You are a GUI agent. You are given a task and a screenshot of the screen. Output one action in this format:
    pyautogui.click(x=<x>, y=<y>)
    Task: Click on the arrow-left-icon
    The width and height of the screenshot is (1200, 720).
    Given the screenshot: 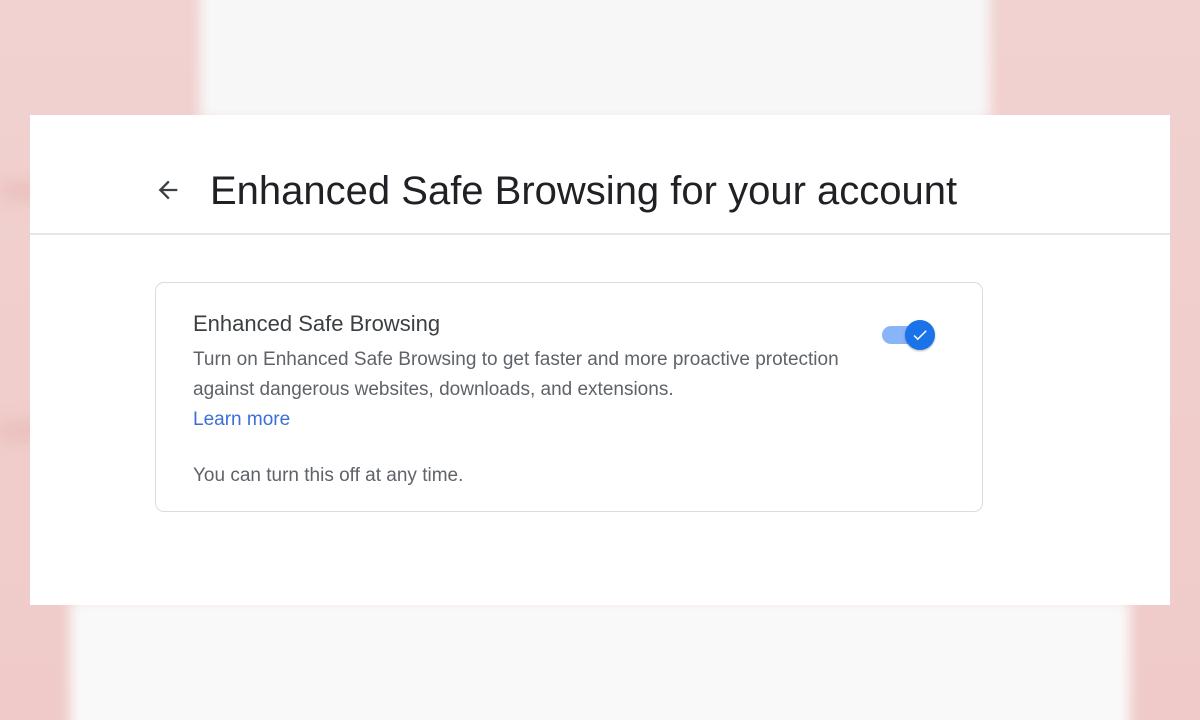 What is the action you would take?
    pyautogui.click(x=168, y=190)
    